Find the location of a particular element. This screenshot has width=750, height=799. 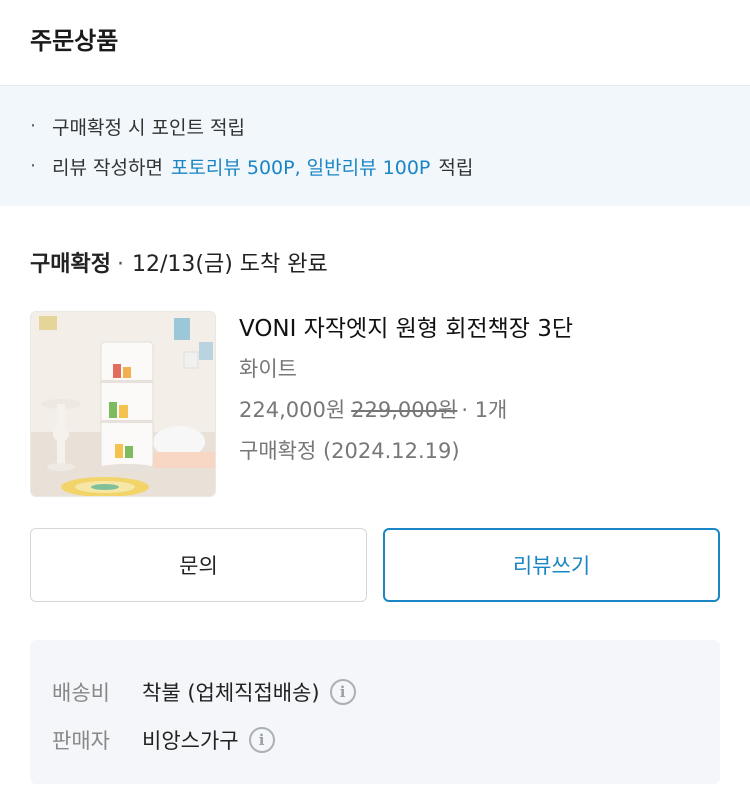

order-status: 구매확정 is located at coordinates (70, 264).